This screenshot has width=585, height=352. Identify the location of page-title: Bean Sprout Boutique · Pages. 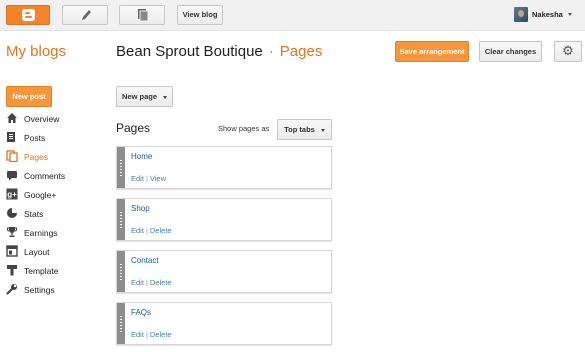
(219, 51).